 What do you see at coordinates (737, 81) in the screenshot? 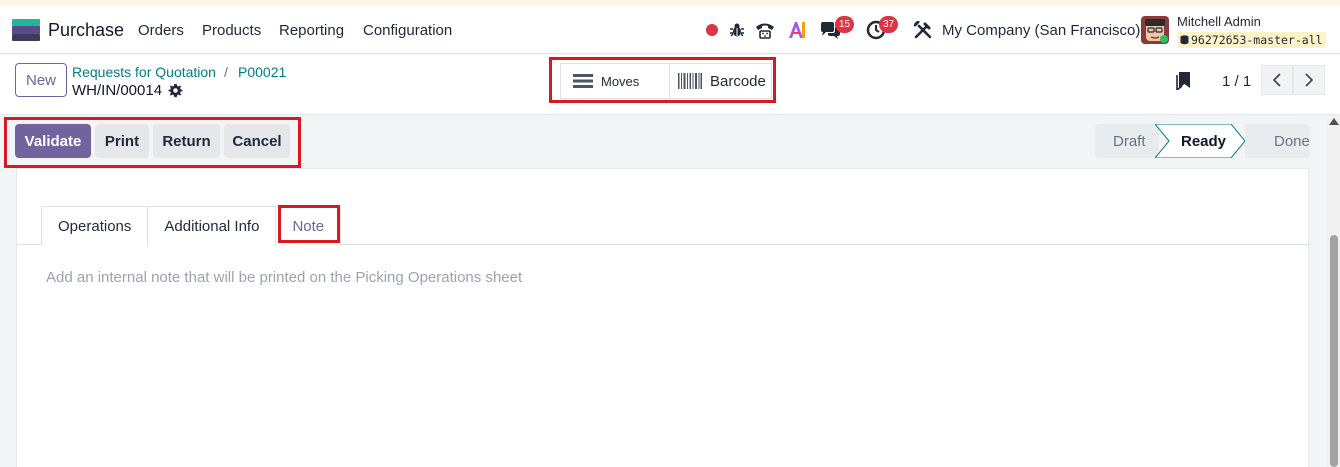
I see `barcode-label: Barcode` at bounding box center [737, 81].